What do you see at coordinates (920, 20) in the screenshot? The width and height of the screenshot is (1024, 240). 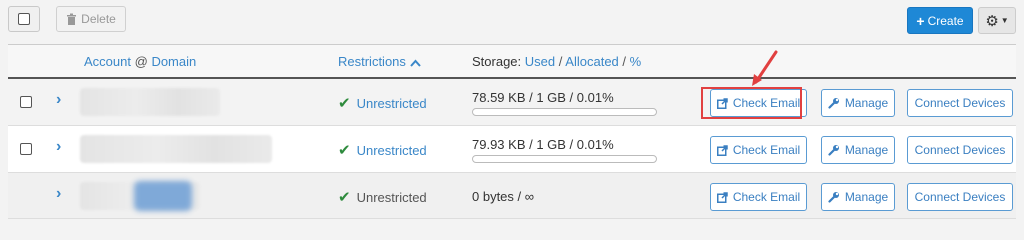 I see `plus-icon: +` at bounding box center [920, 20].